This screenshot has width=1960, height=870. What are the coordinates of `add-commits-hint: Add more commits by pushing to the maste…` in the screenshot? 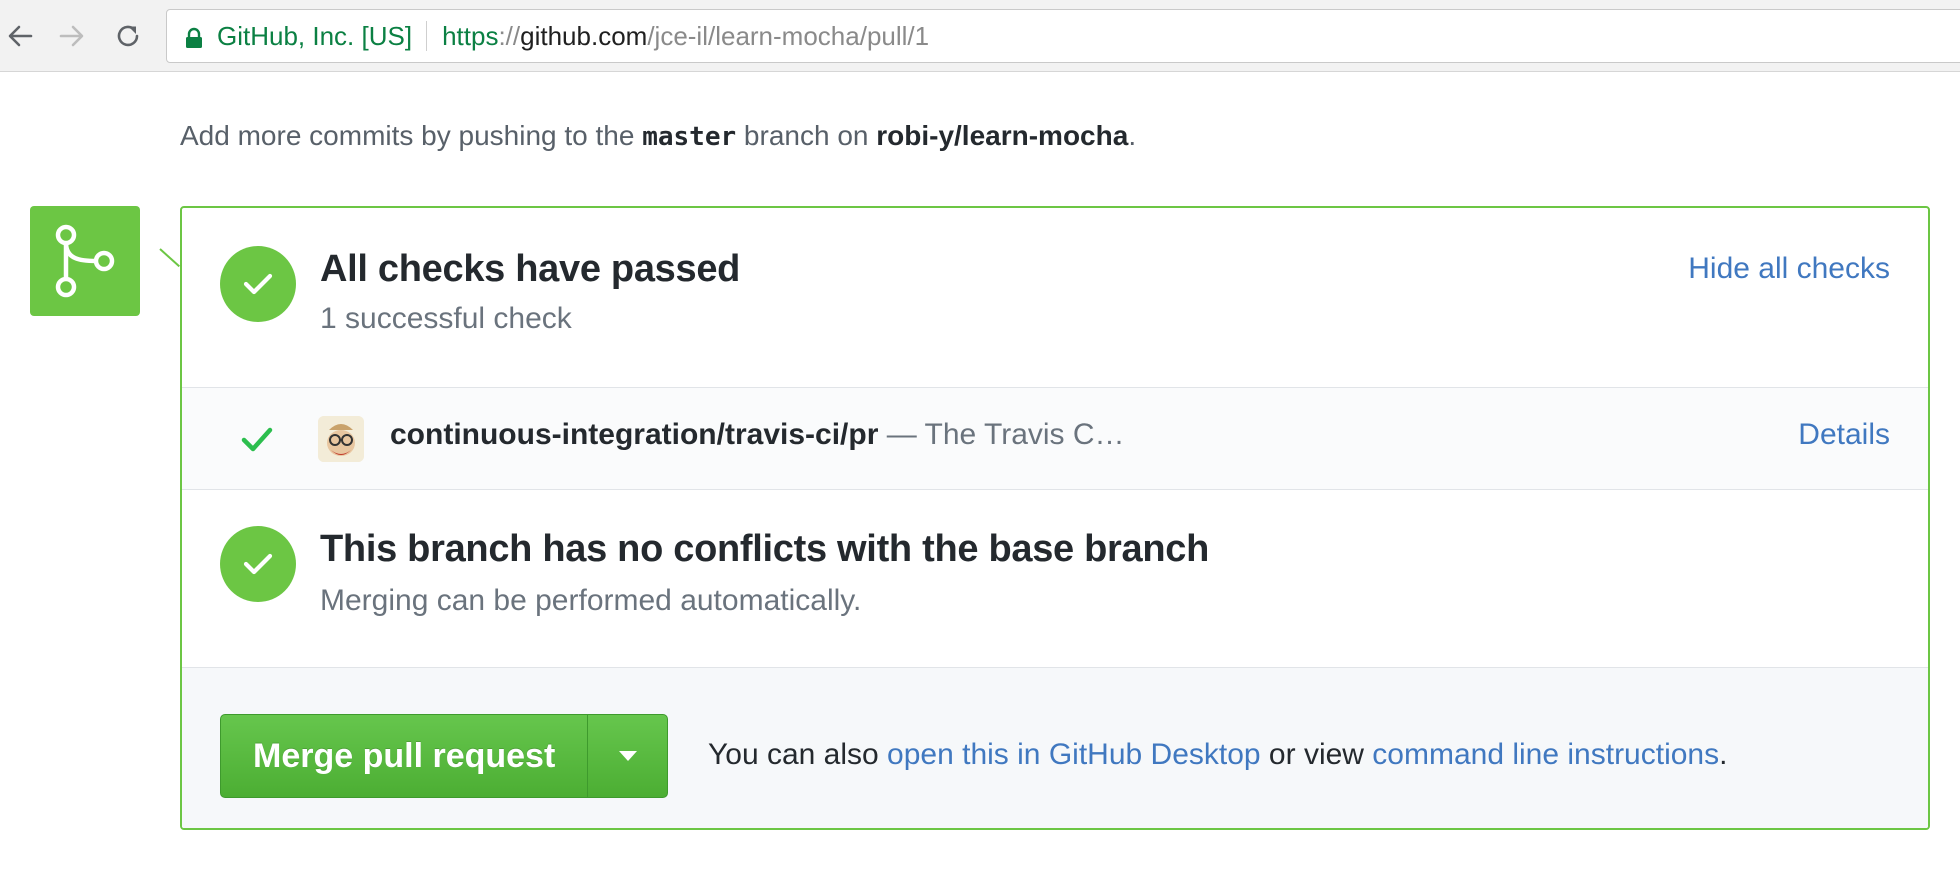 It's located at (658, 136).